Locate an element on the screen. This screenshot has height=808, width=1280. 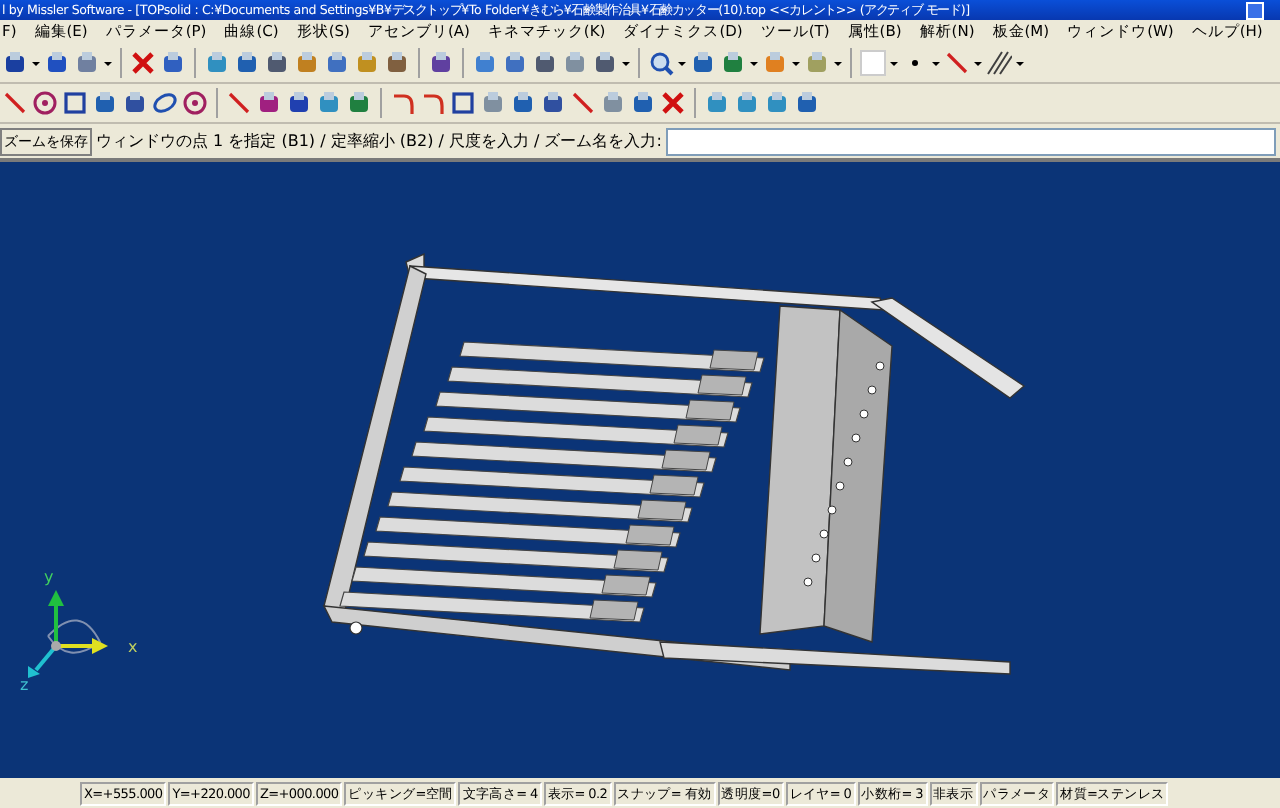
minimize-button is located at coordinates (1255, 11).